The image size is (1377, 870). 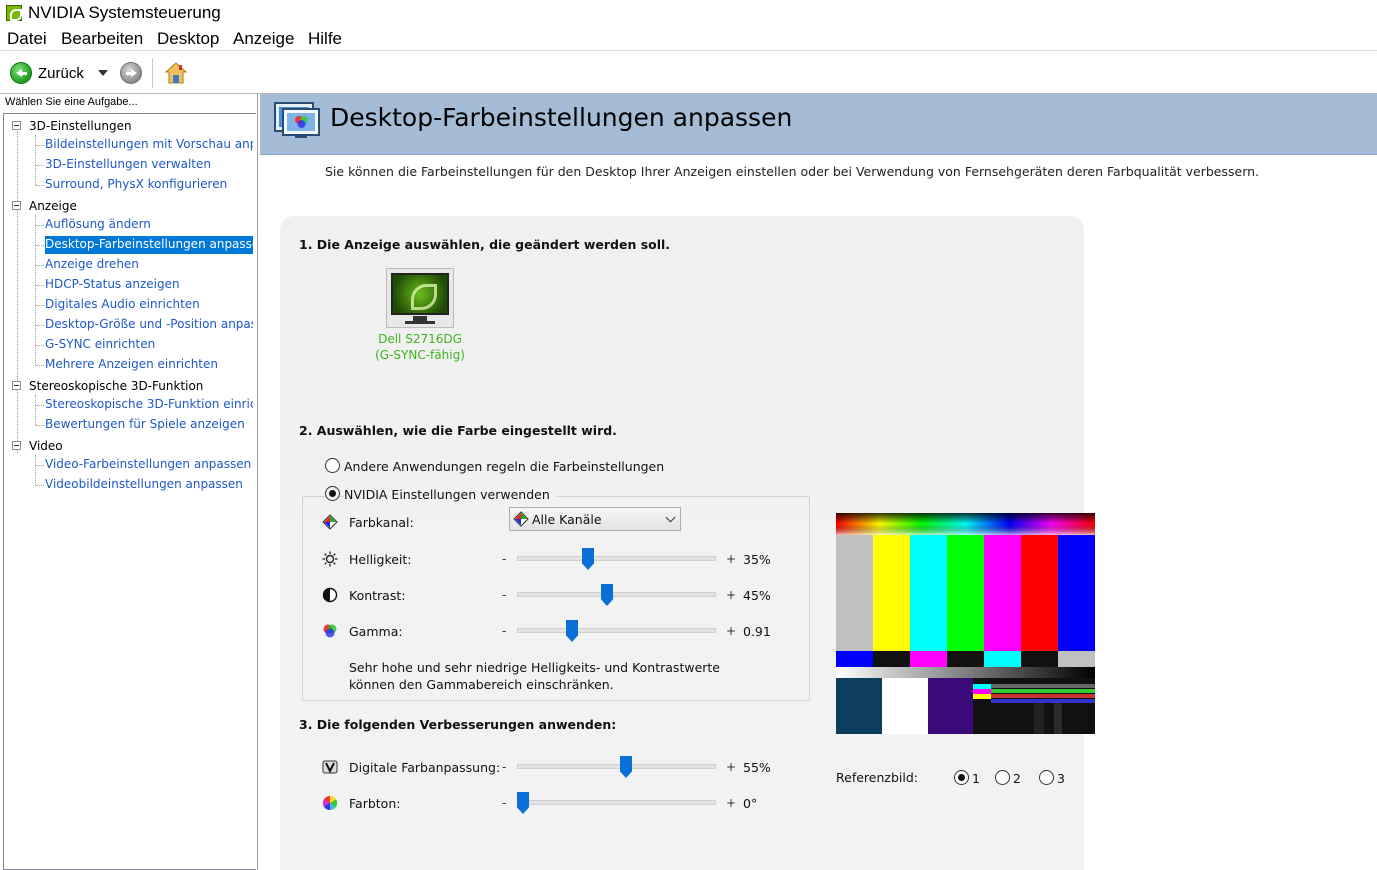 I want to click on tree-category-stereoskopisch: Stereoskopische 3D-Funktion, so click(x=116, y=386).